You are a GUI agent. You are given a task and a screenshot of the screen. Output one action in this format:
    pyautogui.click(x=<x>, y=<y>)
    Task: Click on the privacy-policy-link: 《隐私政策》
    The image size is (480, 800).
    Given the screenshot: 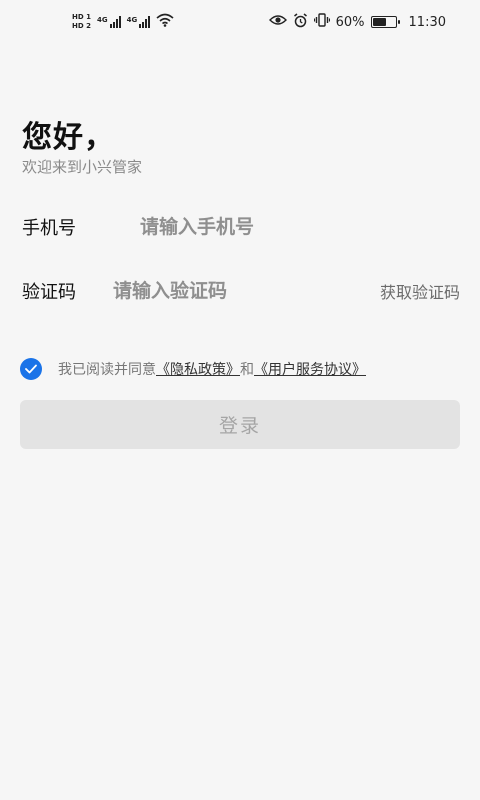 What is the action you would take?
    pyautogui.click(x=198, y=369)
    